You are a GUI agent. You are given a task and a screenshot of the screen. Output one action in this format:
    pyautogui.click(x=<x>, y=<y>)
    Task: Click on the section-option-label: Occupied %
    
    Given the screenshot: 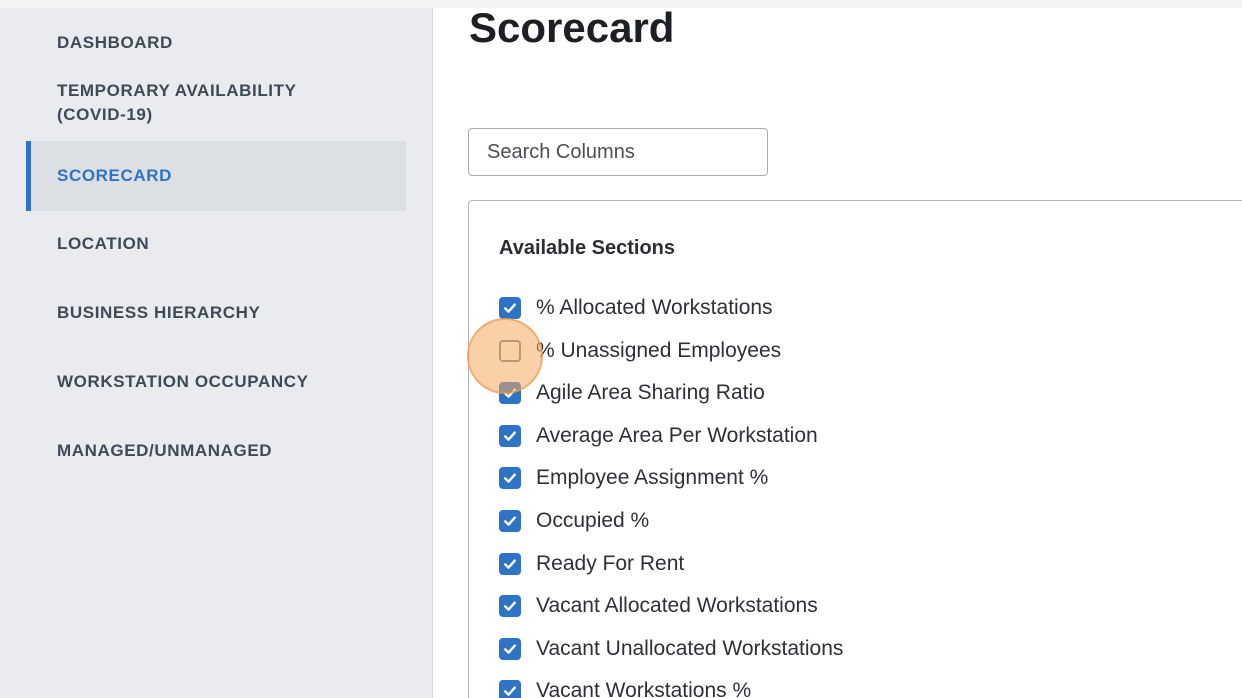 What is the action you would take?
    pyautogui.click(x=593, y=520)
    